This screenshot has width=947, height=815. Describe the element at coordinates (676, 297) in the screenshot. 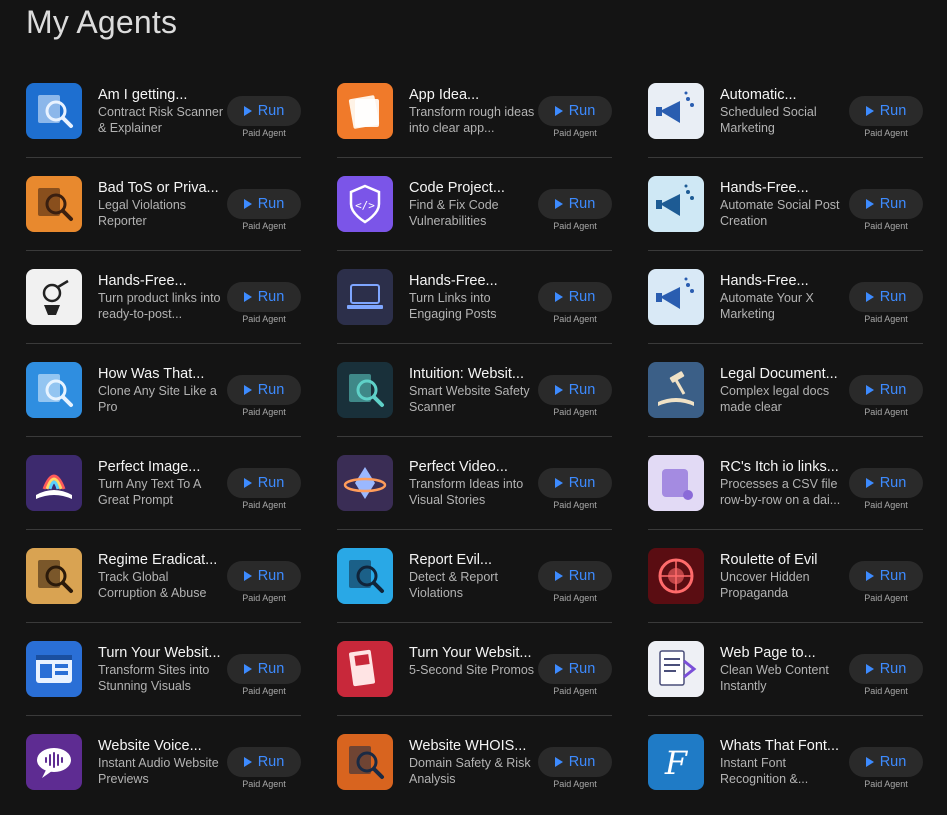

I see `megaphone-icon` at that location.